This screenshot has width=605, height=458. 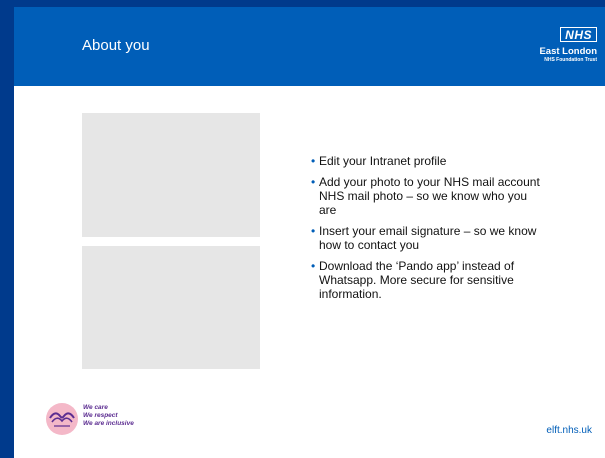 I want to click on page-title: About you, so click(x=116, y=45).